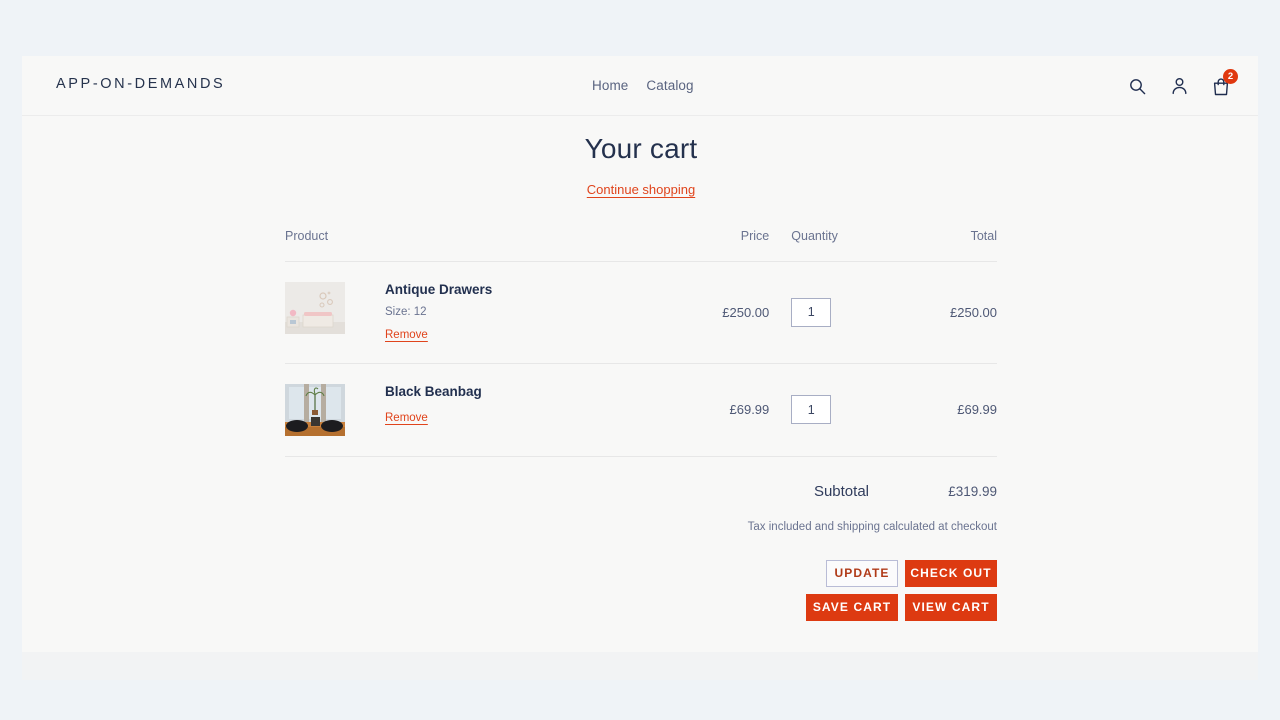 This screenshot has height=720, width=1280. I want to click on column-header-product: Product, so click(307, 236).